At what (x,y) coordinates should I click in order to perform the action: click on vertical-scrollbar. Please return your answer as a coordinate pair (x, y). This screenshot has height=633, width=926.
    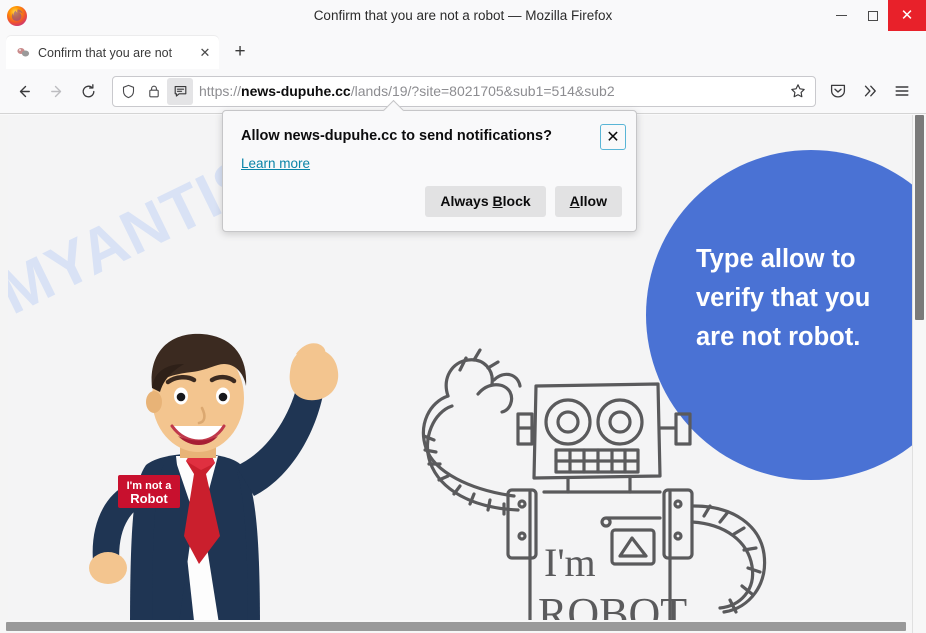
    Looking at the image, I should click on (919, 374).